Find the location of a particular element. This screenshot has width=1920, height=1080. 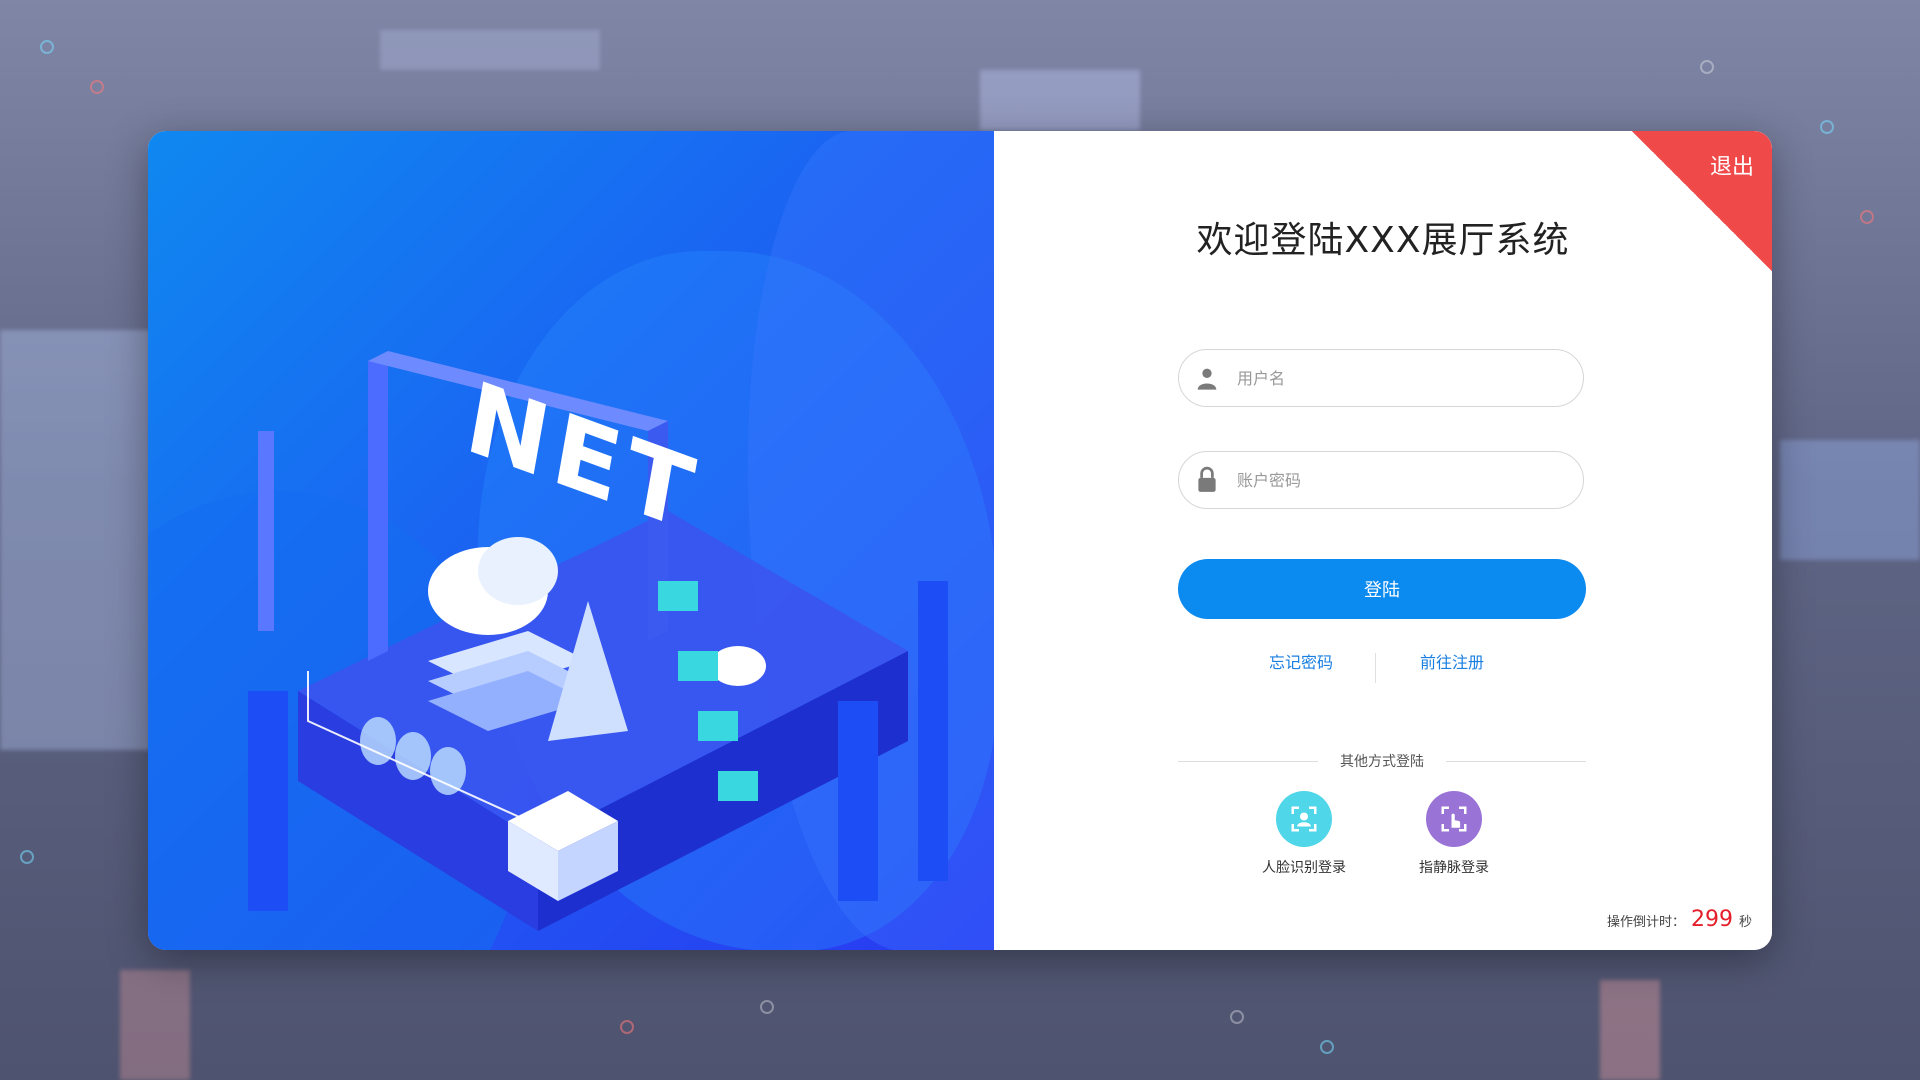

face-login-option: 人脸识别登录 is located at coordinates (1304, 834).